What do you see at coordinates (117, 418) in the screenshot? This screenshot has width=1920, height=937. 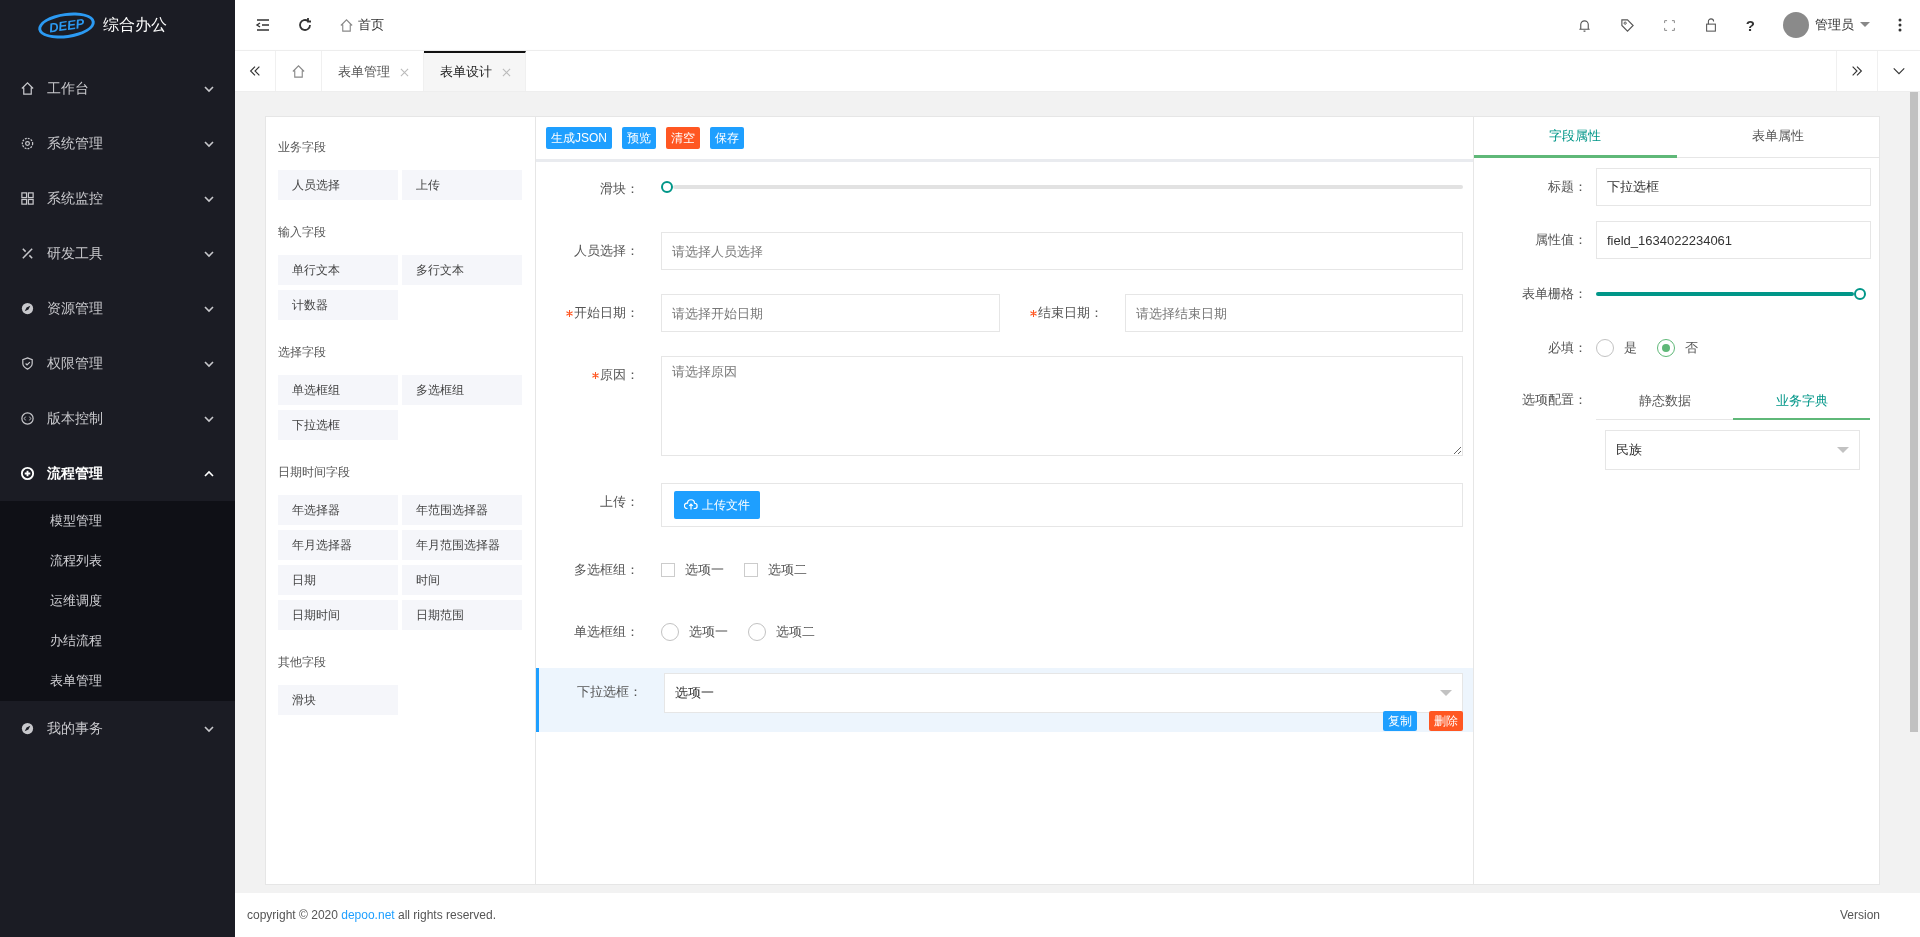 I see `sidebar-item: 版本控制` at bounding box center [117, 418].